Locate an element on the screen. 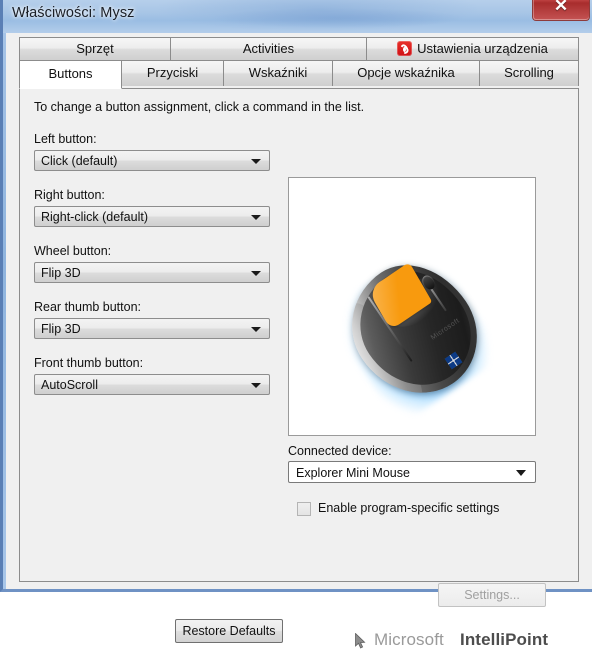 This screenshot has width=592, height=654. tab-buttons: Buttons is located at coordinates (70, 74).